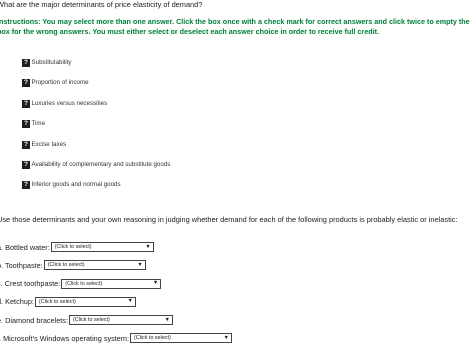 Image resolution: width=474 pixels, height=352 pixels. I want to click on choice-time: ? Time, so click(96, 124).